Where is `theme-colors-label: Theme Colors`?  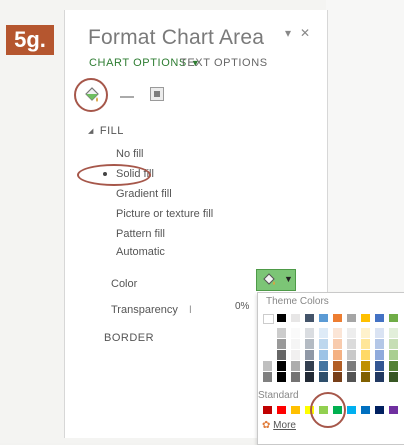
theme-colors-label: Theme Colors is located at coordinates (297, 301).